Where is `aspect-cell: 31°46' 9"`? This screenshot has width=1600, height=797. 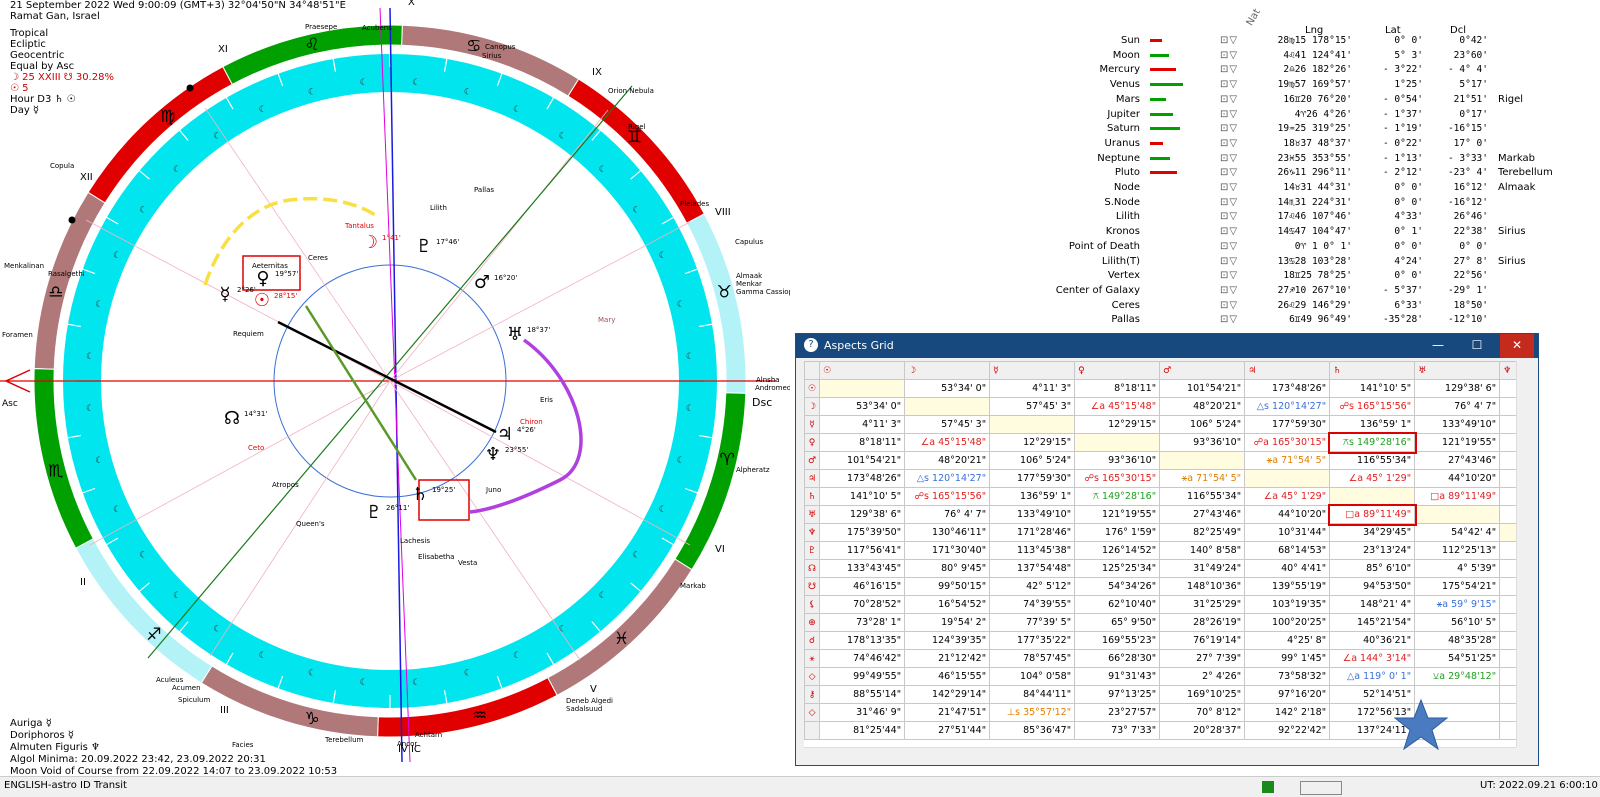 aspect-cell: 31°46' 9" is located at coordinates (862, 712).